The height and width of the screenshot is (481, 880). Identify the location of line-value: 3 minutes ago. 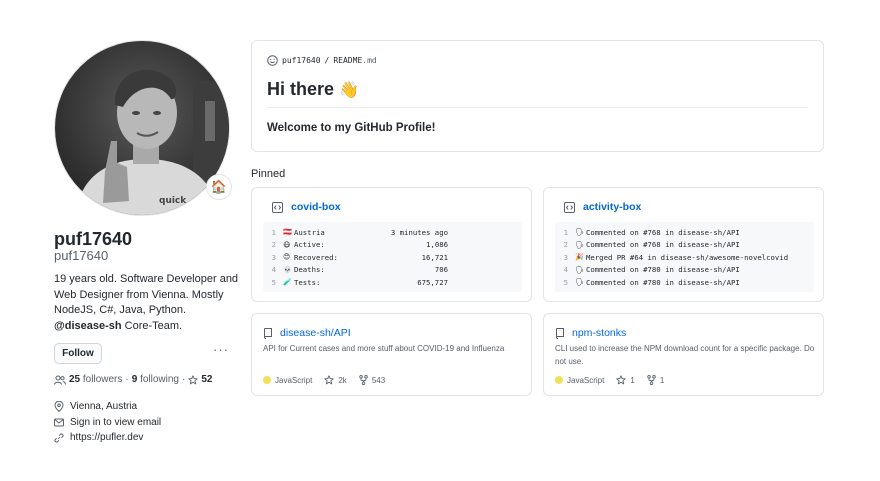
(419, 232).